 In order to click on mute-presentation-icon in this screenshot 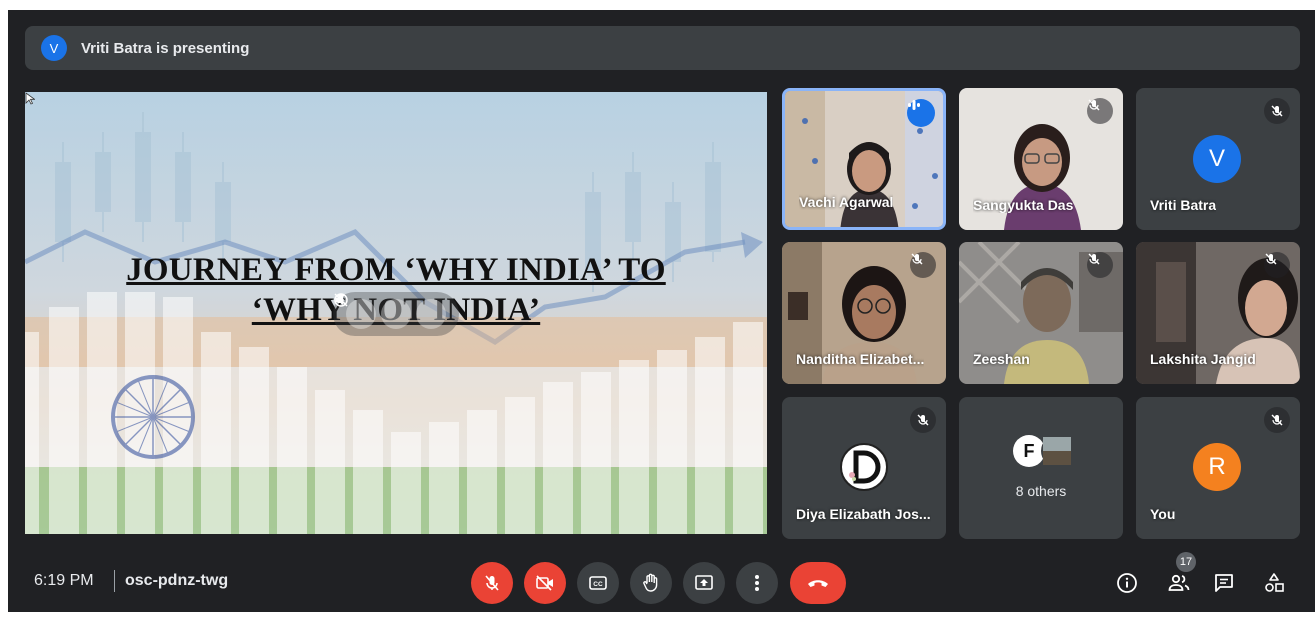, I will do `click(373, 312)`.